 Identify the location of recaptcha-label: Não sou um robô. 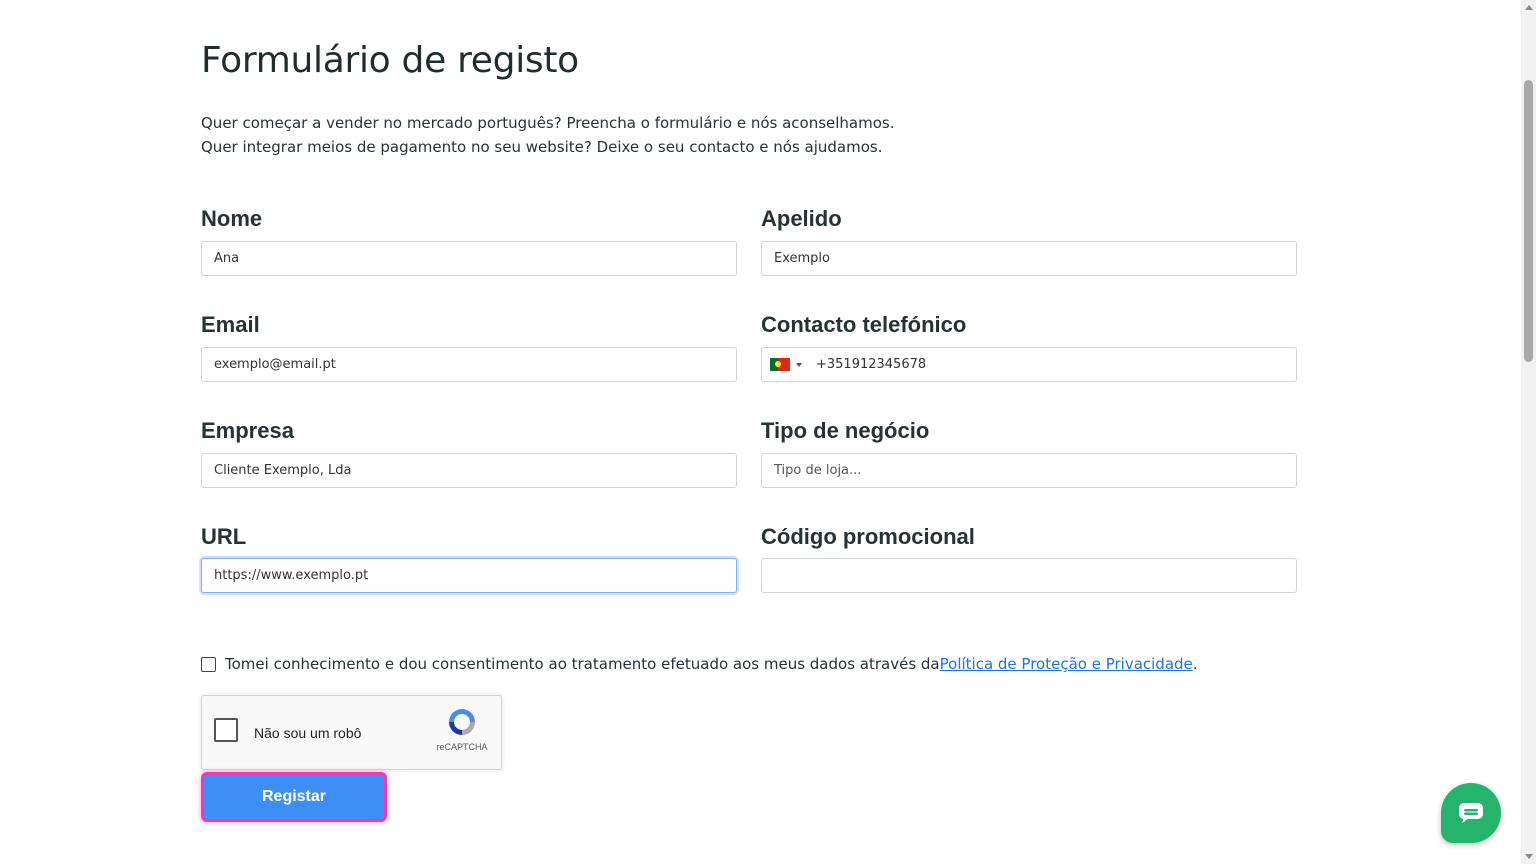
(308, 733).